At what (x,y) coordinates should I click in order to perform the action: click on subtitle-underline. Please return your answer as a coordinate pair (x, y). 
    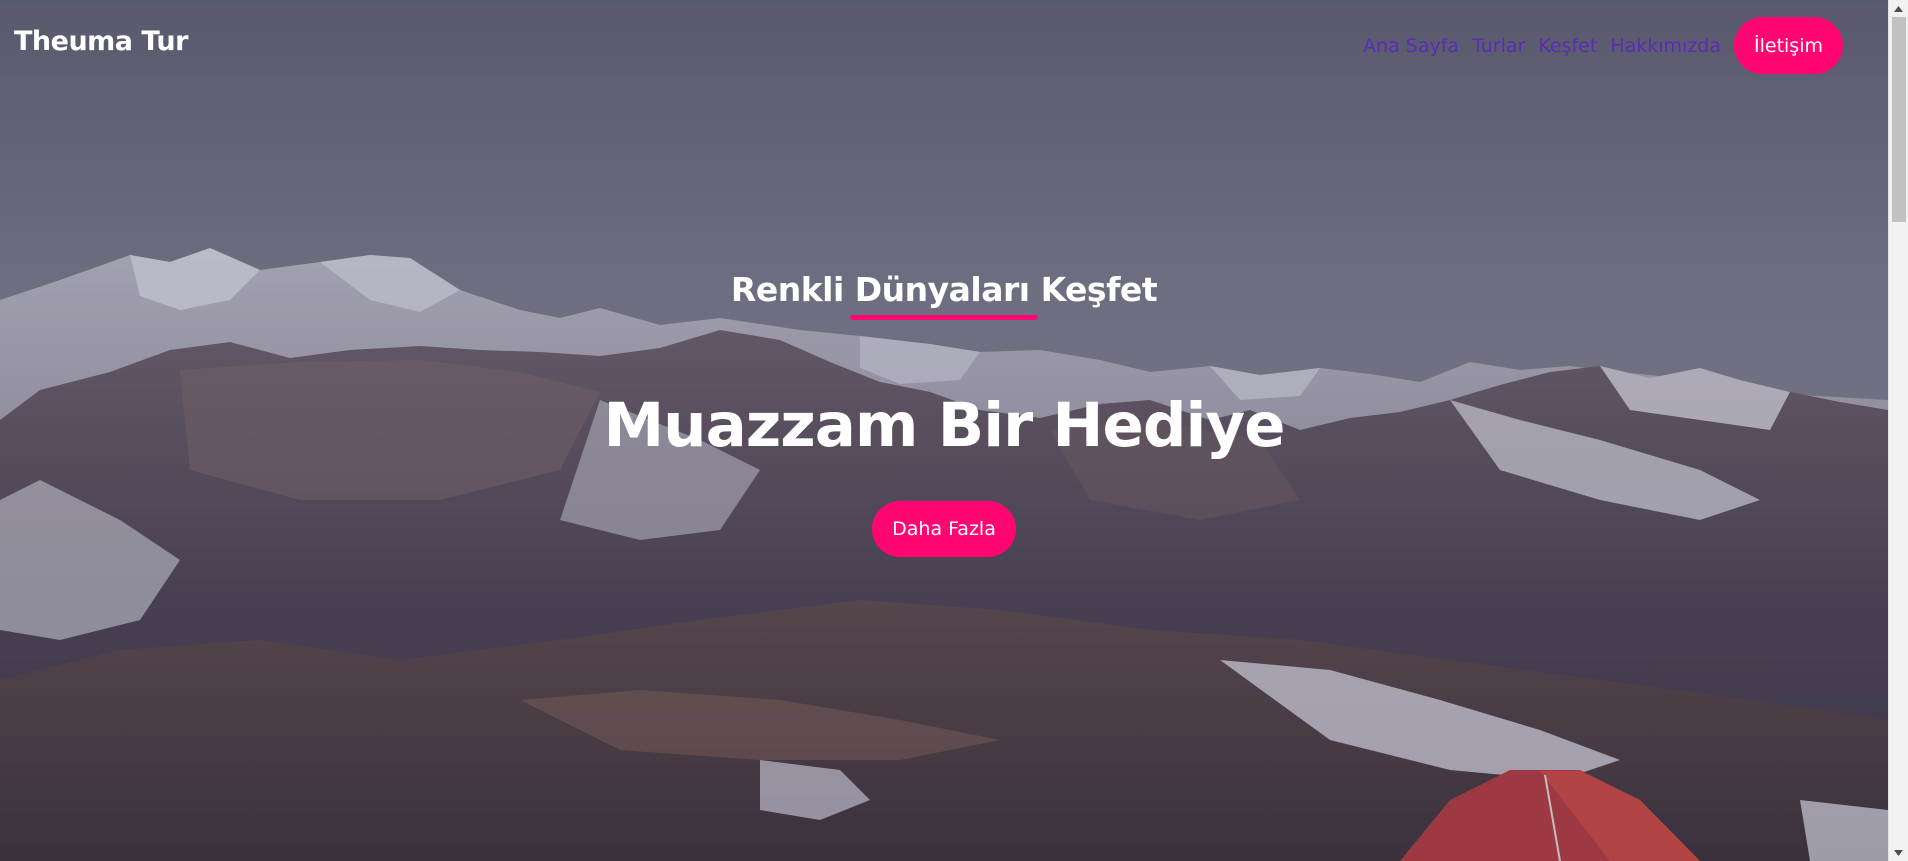
    Looking at the image, I should click on (944, 317).